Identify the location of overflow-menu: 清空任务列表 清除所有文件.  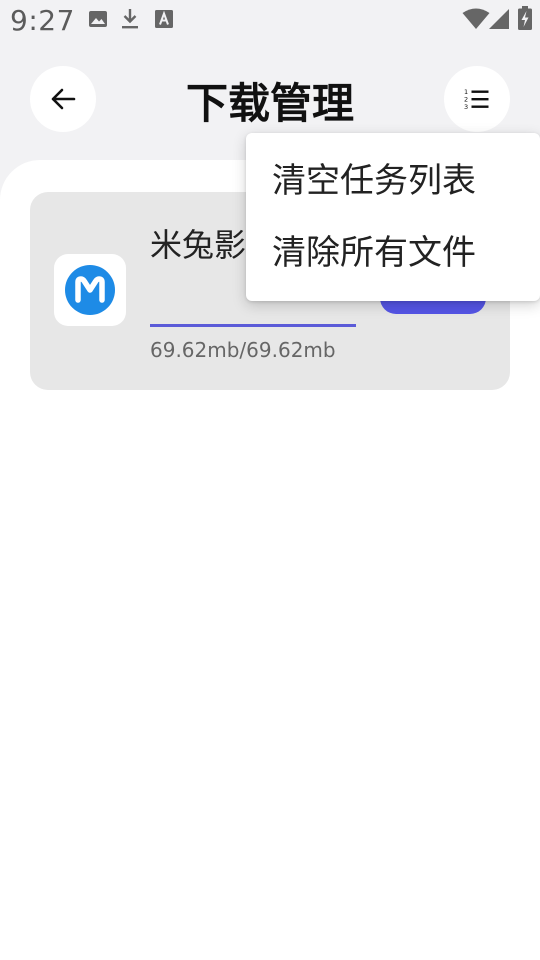
(393, 217).